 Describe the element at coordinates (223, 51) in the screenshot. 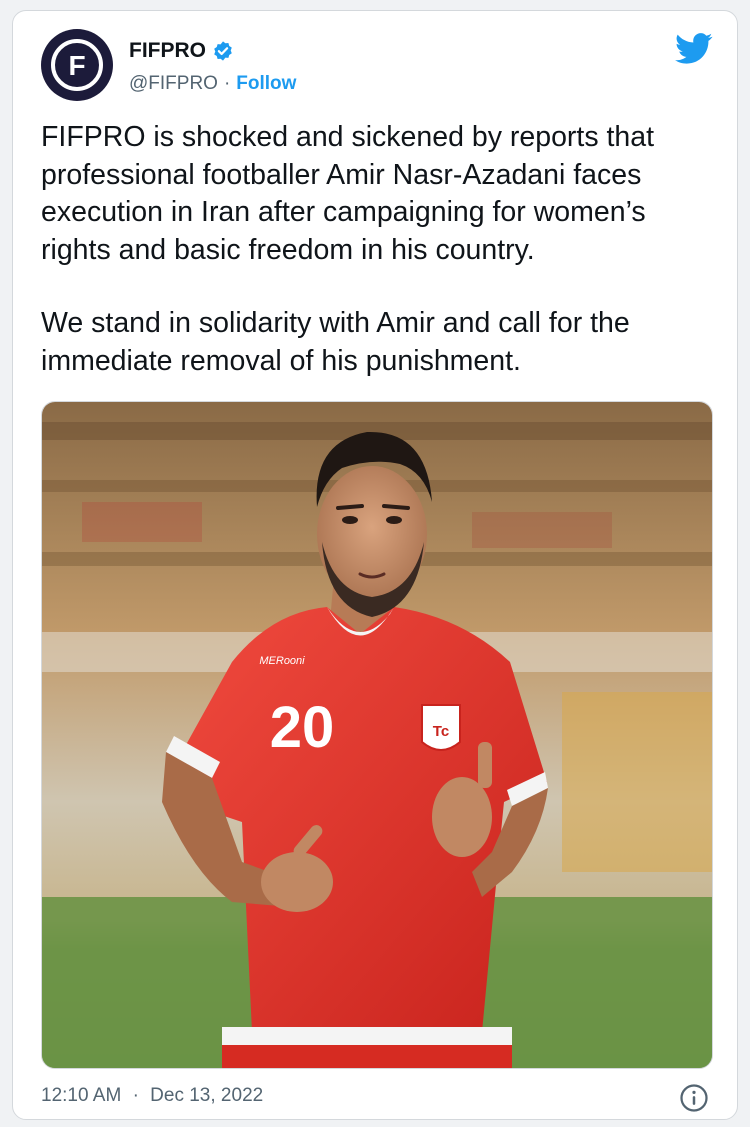

I see `verified-badge-icon` at that location.